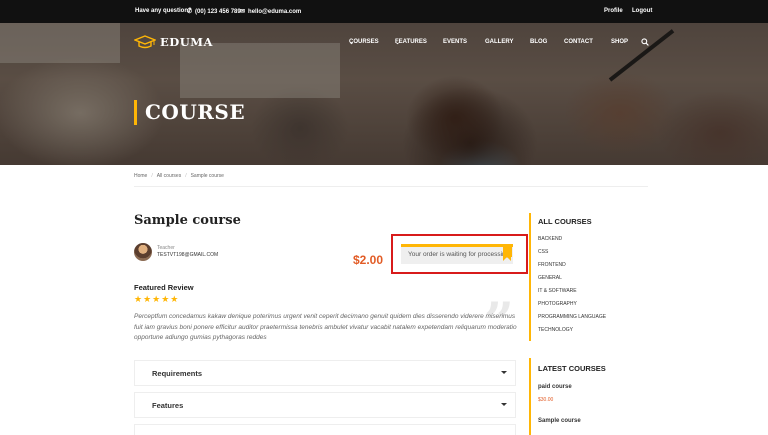 This screenshot has width=768, height=435. What do you see at coordinates (275, 11) in the screenshot?
I see `email-address: hello@eduma.com` at bounding box center [275, 11].